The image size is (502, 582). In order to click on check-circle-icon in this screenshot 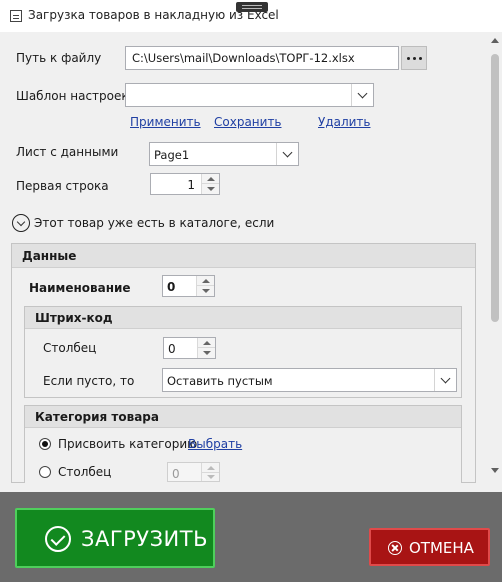, I will do `click(58, 539)`.